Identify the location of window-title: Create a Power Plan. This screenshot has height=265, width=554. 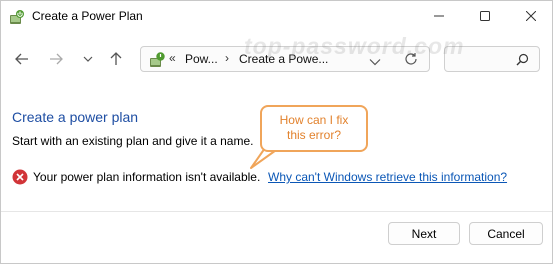
(87, 16).